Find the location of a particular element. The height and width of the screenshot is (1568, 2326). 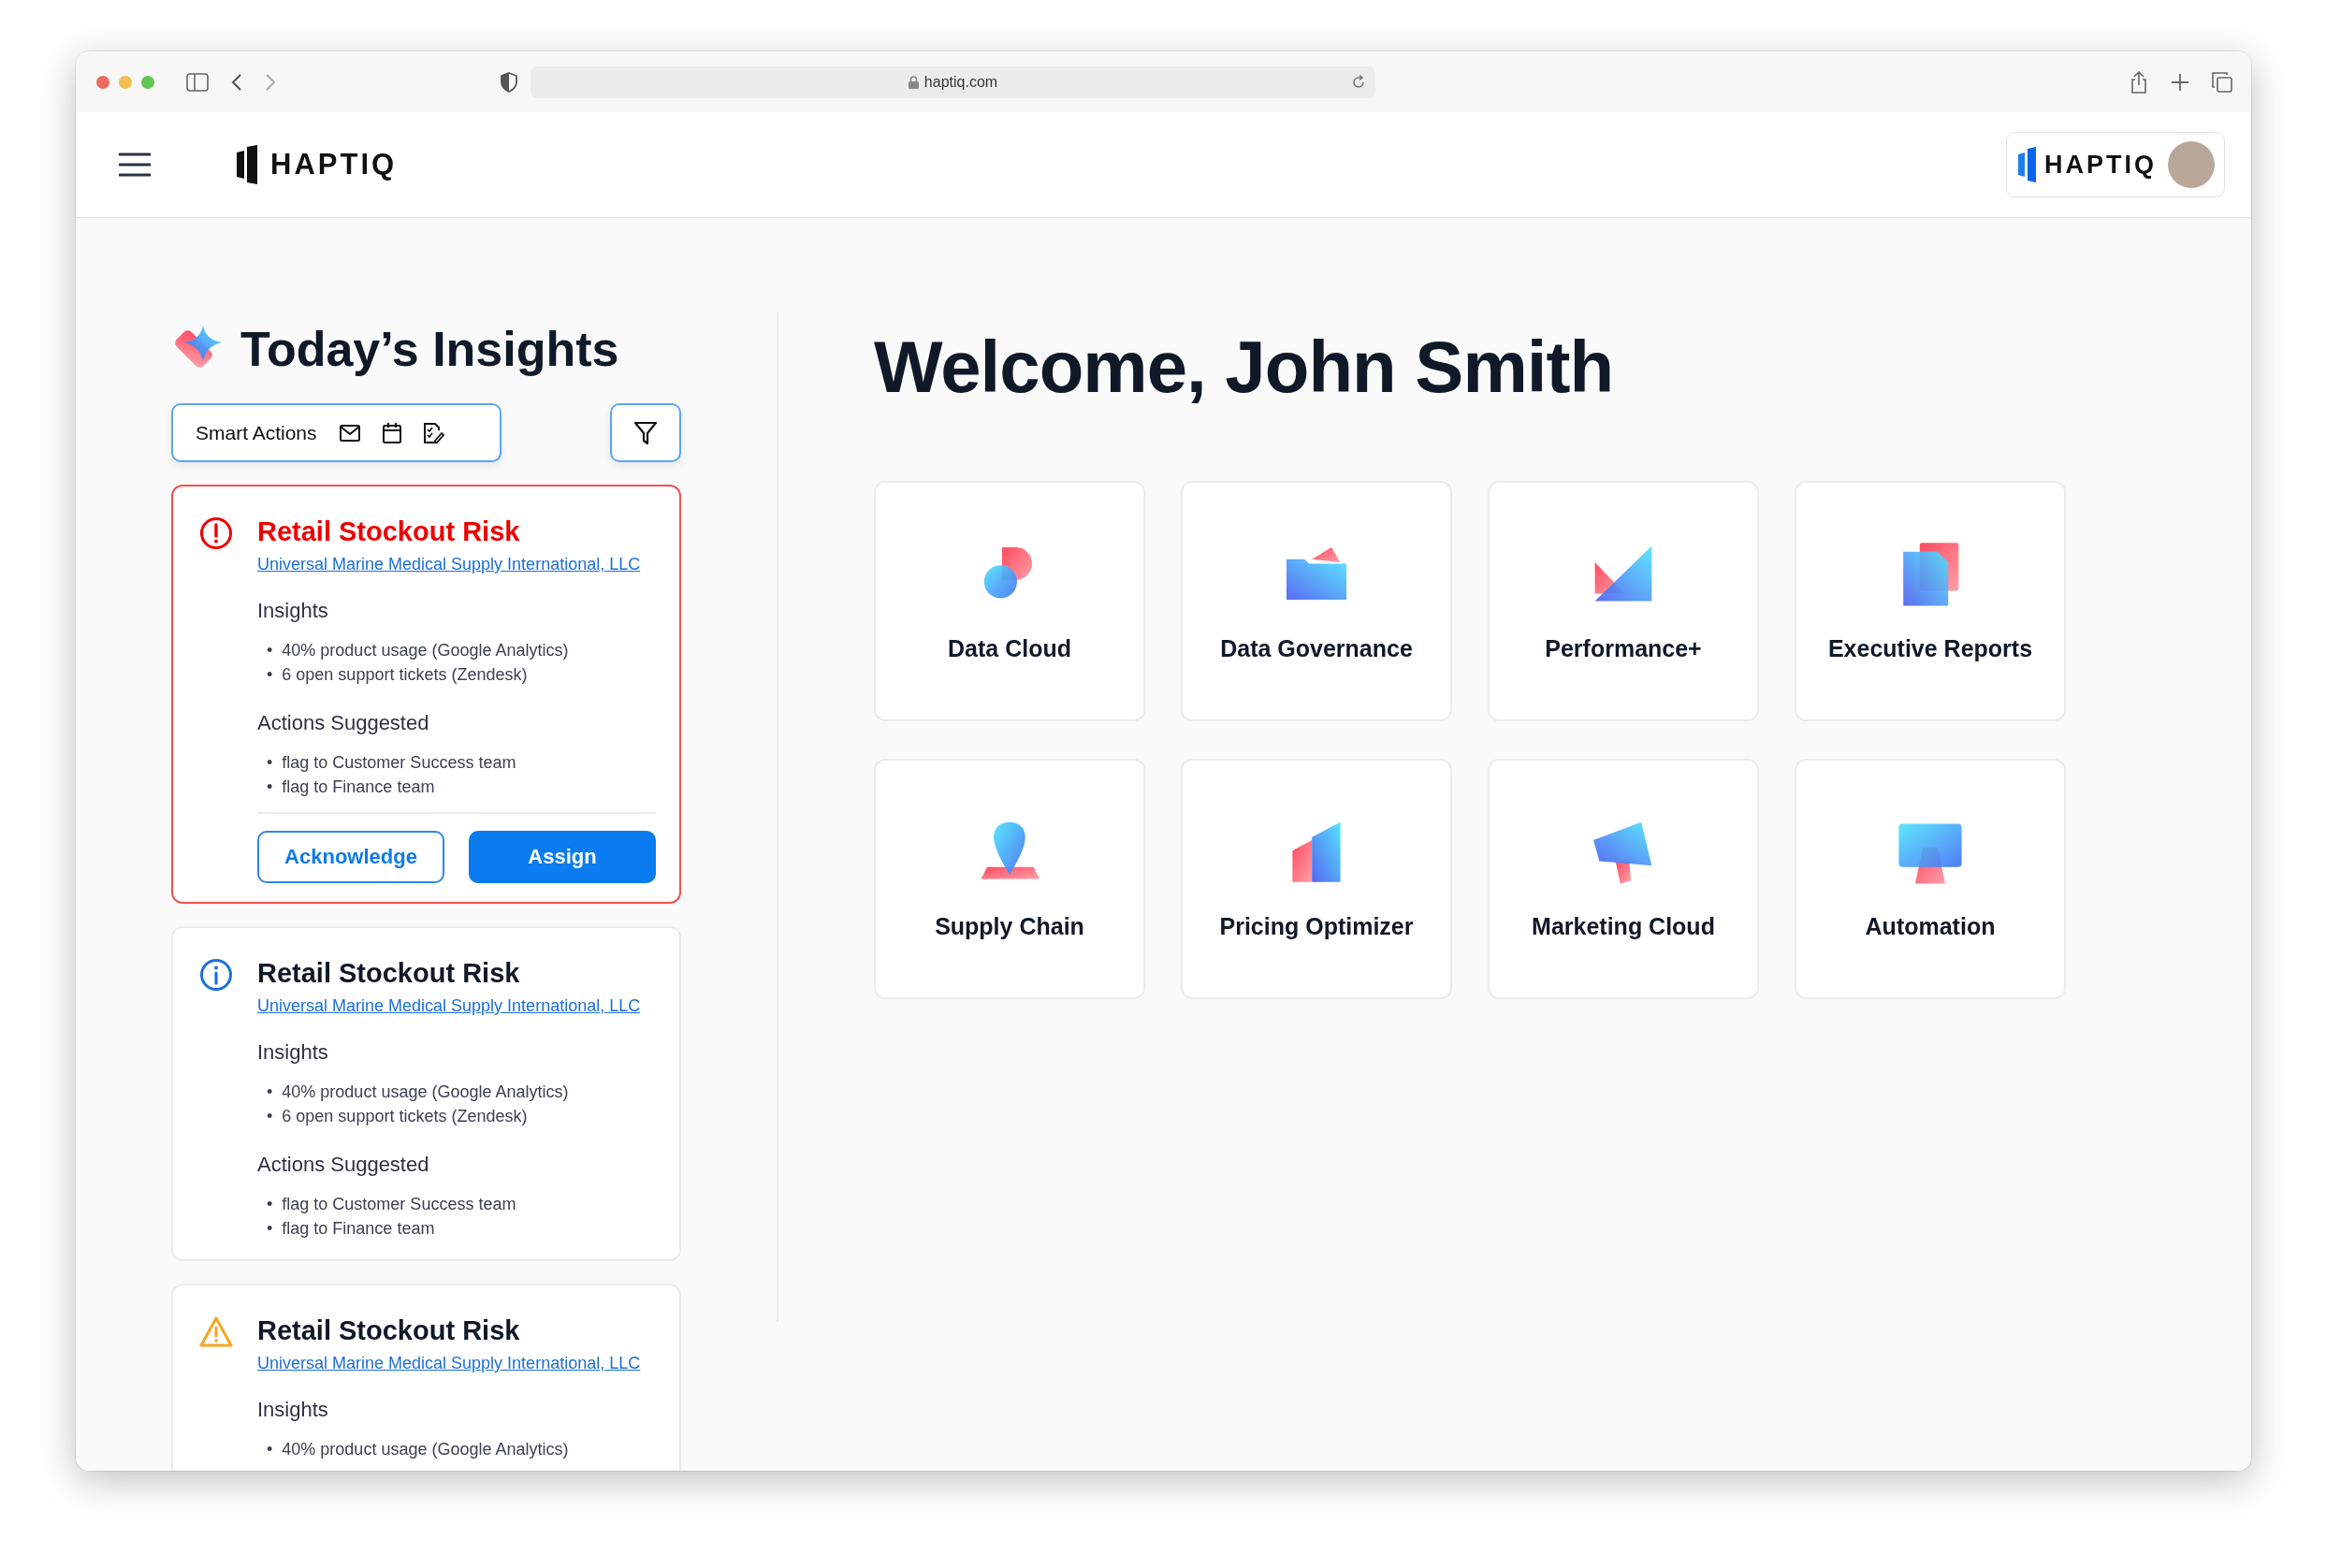

menu-icon is located at coordinates (135, 165).